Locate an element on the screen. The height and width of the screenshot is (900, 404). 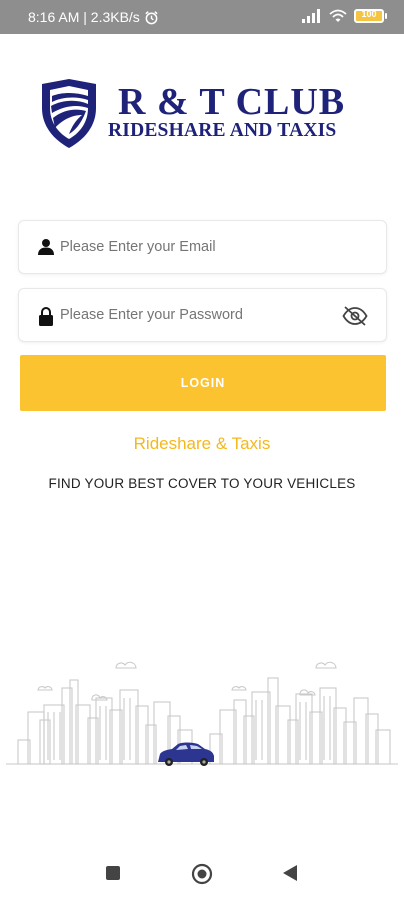
brand-tagline: Rideshare & Taxis is located at coordinates (202, 443).